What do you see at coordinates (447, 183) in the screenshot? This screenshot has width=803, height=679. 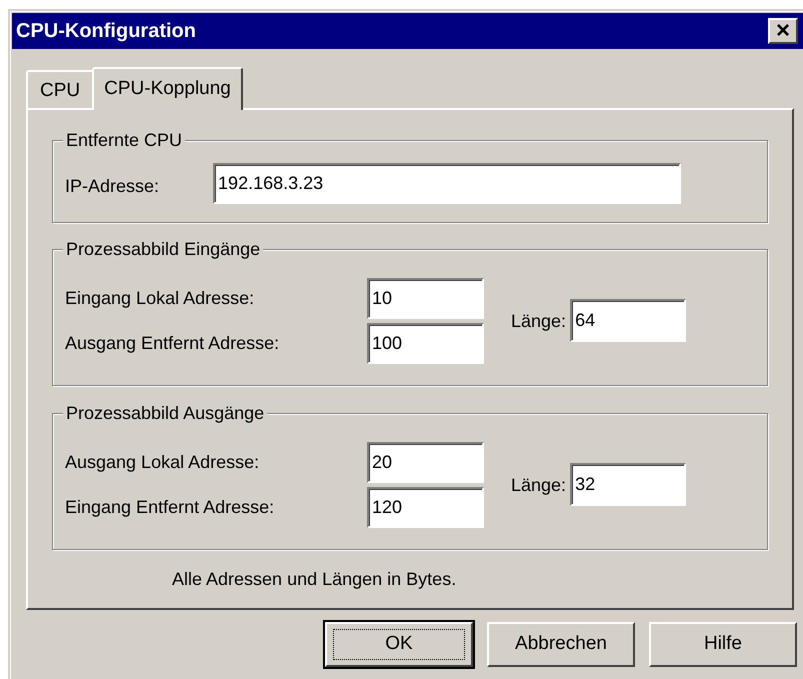 I see `input-field: 192.168.3.23` at bounding box center [447, 183].